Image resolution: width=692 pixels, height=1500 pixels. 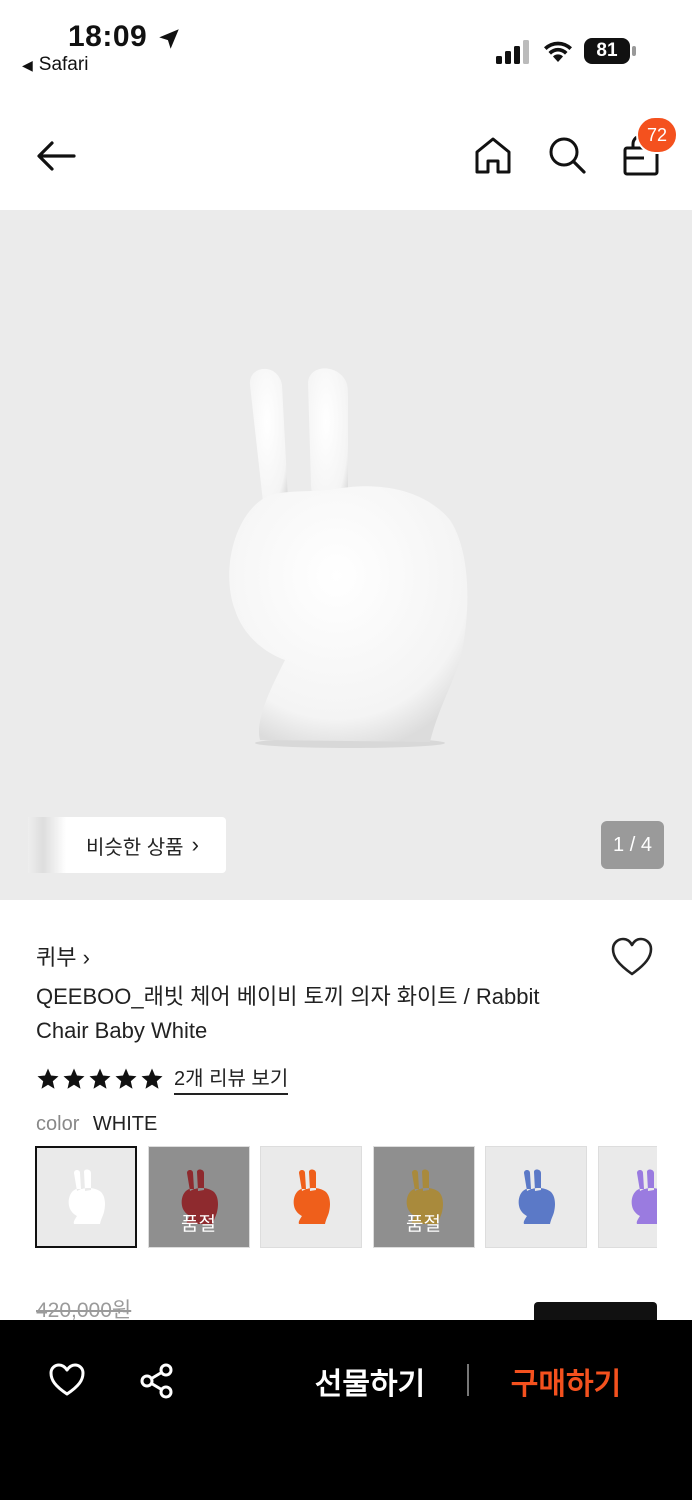 What do you see at coordinates (370, 1381) in the screenshot?
I see `gift-button: 선물하기` at bounding box center [370, 1381].